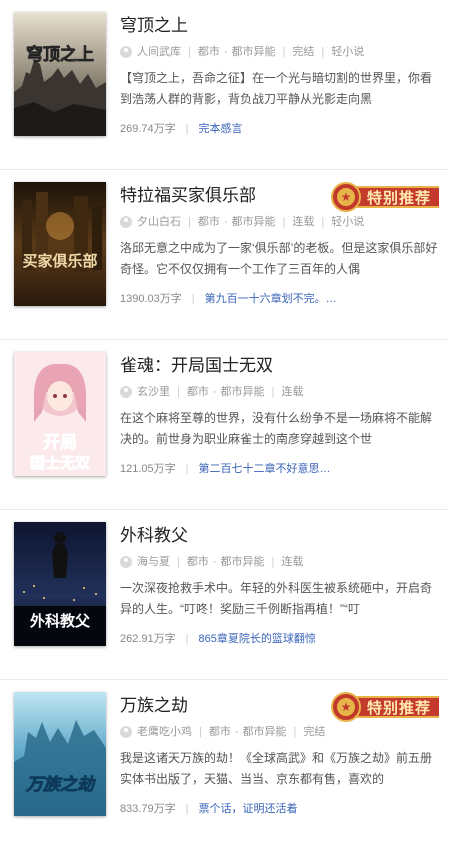 The image size is (449, 850). I want to click on book-cover: 外科教父, so click(60, 584).